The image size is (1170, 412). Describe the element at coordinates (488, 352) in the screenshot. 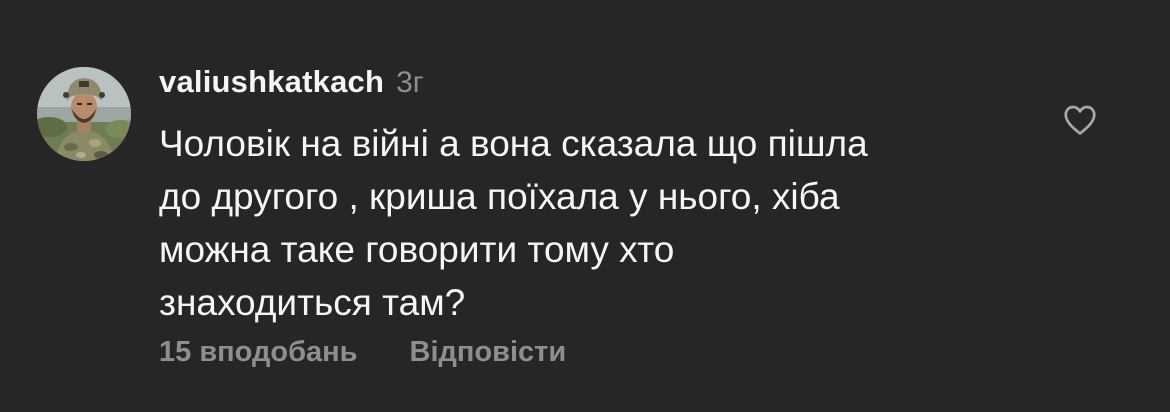

I see `reply-button: Відповісти` at that location.